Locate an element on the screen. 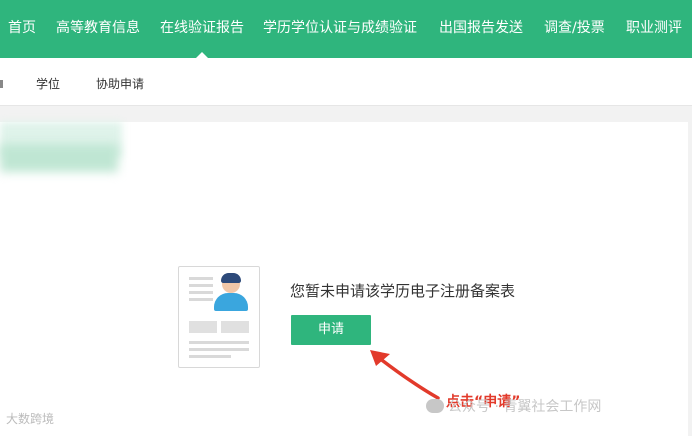 The width and height of the screenshot is (692, 436). watermark-right-text: 公众号 · 青翼社会工作网 is located at coordinates (525, 407).